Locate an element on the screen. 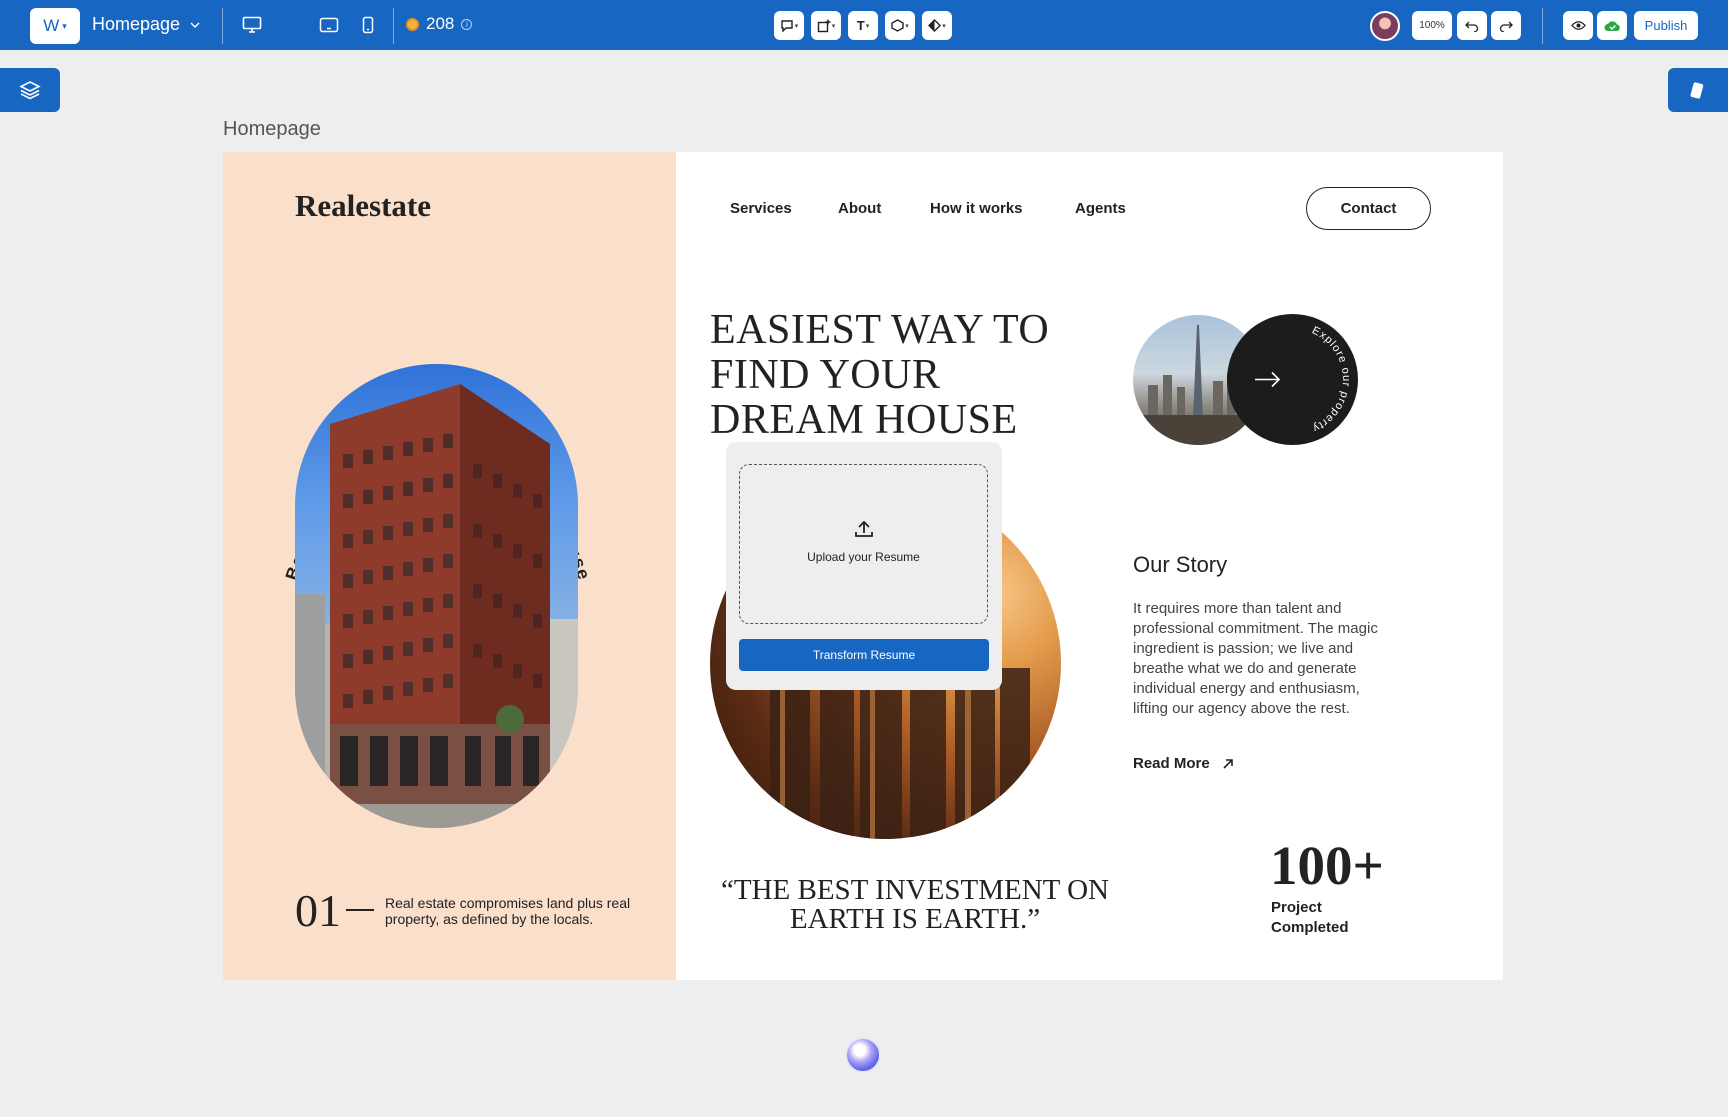  app-logo: W is located at coordinates (51, 25).